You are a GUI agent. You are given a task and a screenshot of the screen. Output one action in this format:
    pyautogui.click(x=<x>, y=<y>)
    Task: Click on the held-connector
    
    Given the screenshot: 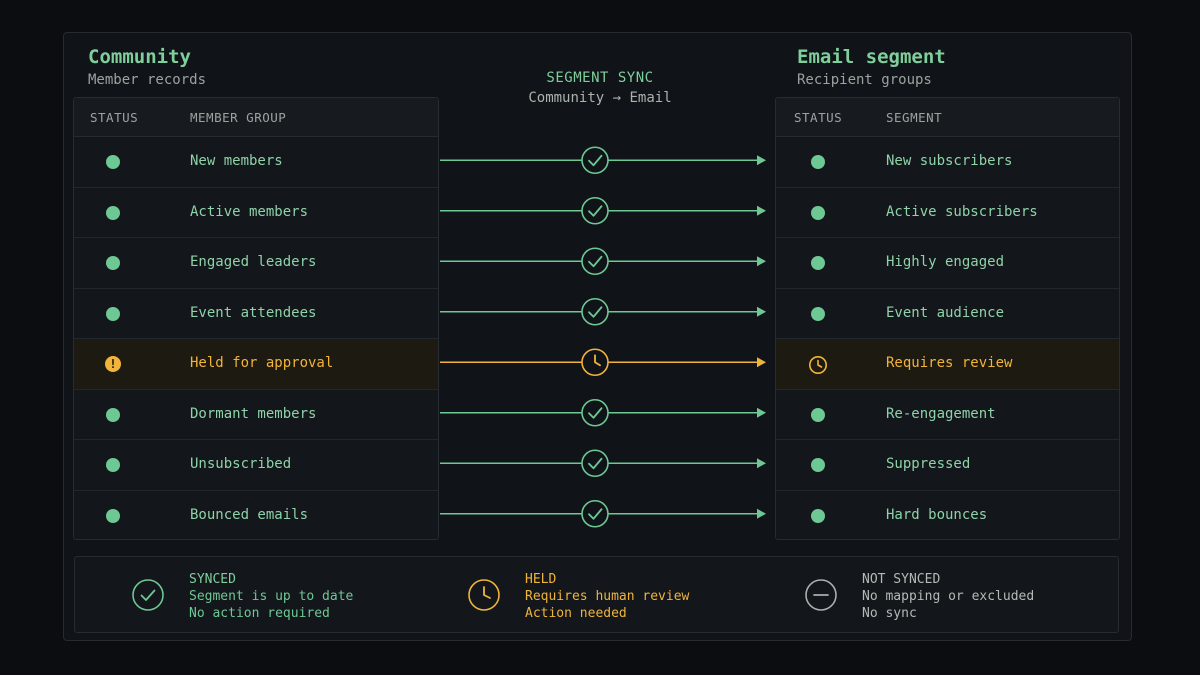 What is the action you would take?
    pyautogui.click(x=603, y=362)
    